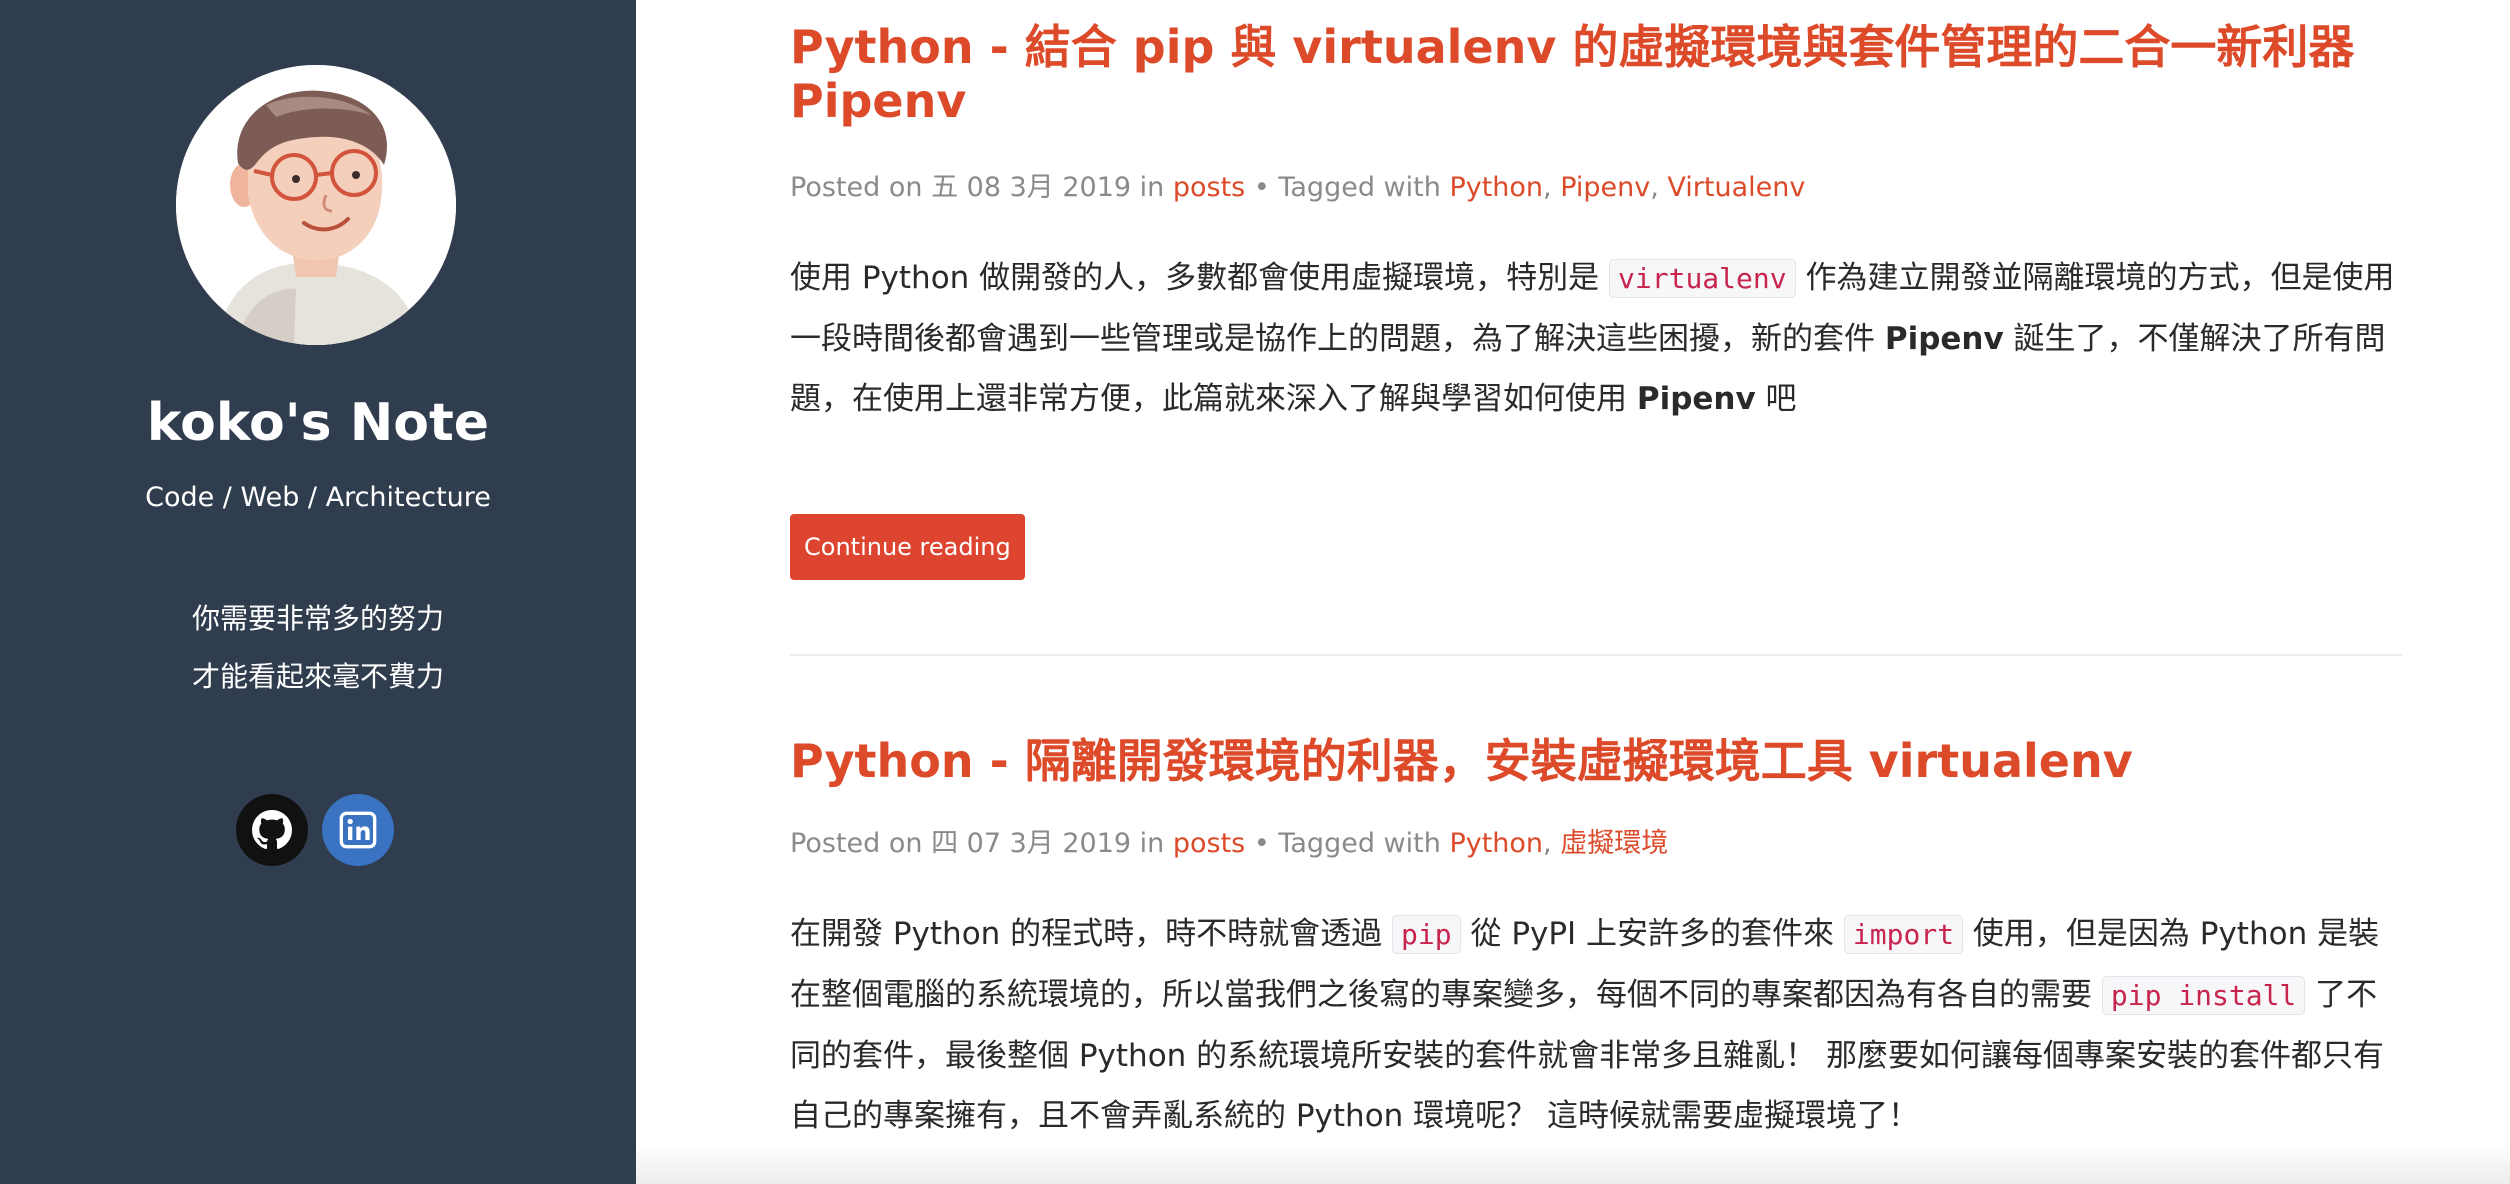  What do you see at coordinates (1903, 934) in the screenshot?
I see `inline-code: import` at bounding box center [1903, 934].